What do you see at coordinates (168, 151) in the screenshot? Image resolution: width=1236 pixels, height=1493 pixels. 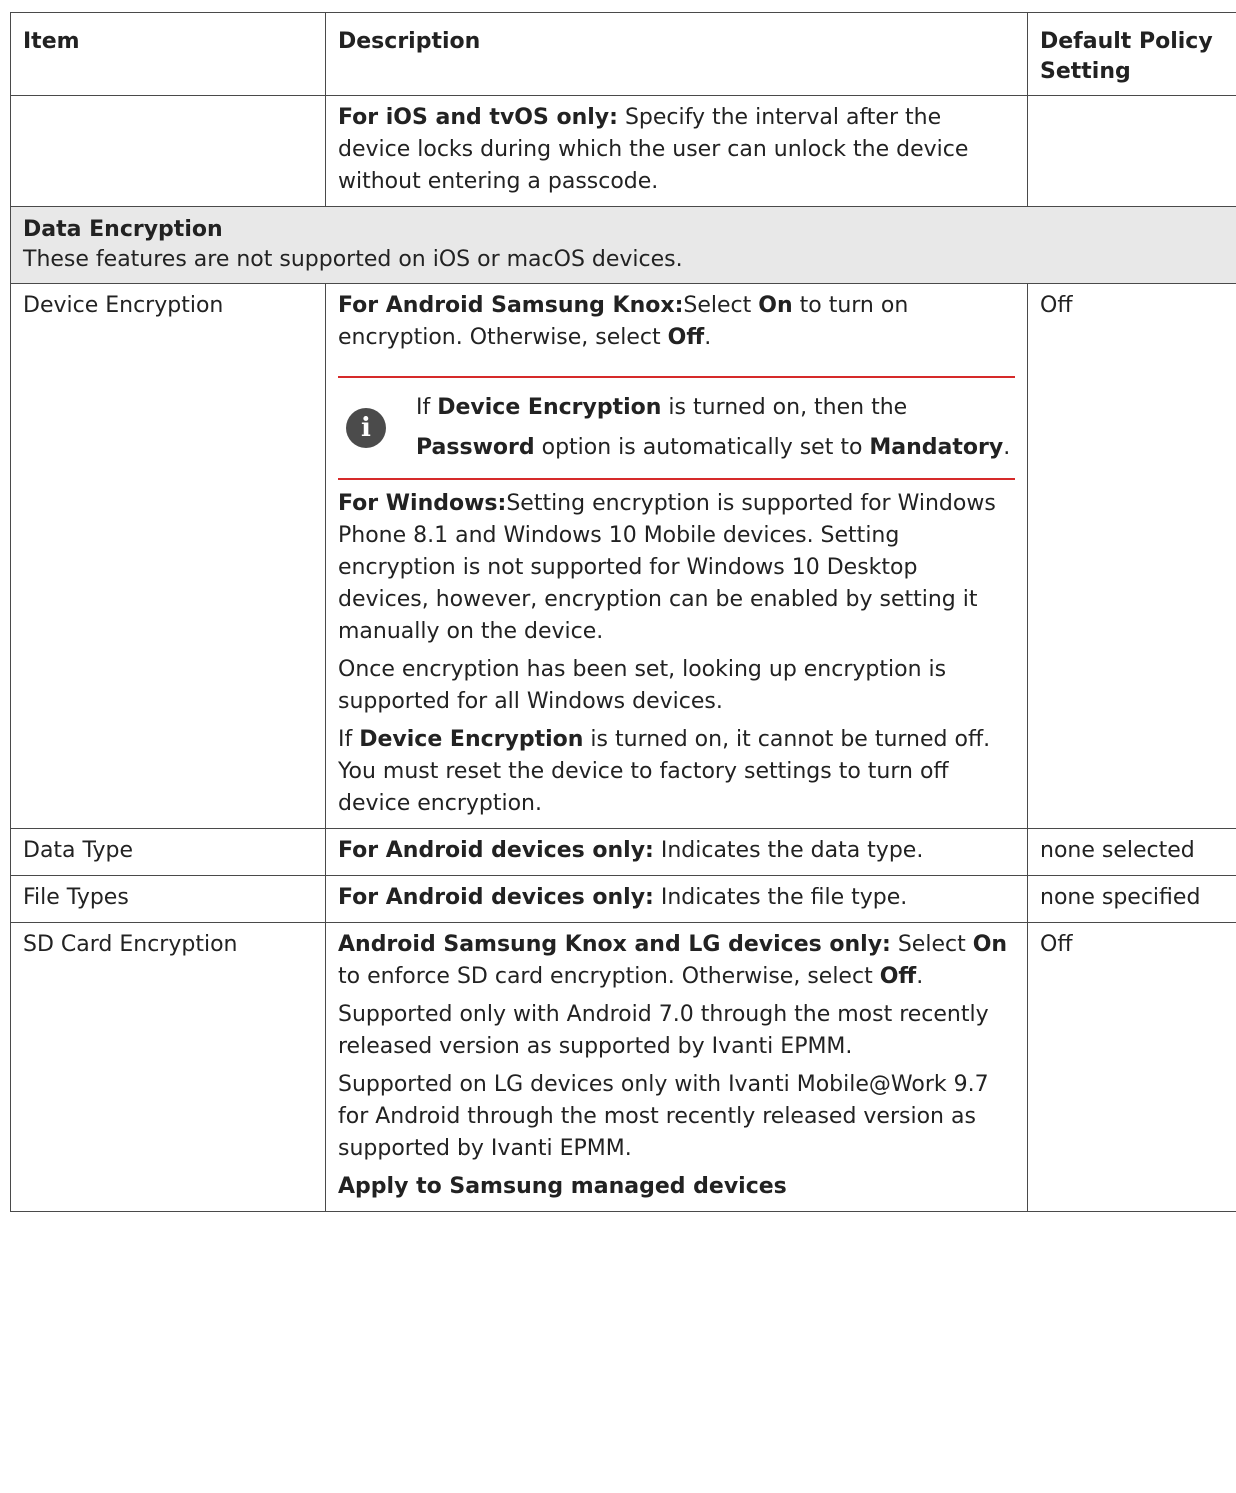 I see `item-cell-empty` at bounding box center [168, 151].